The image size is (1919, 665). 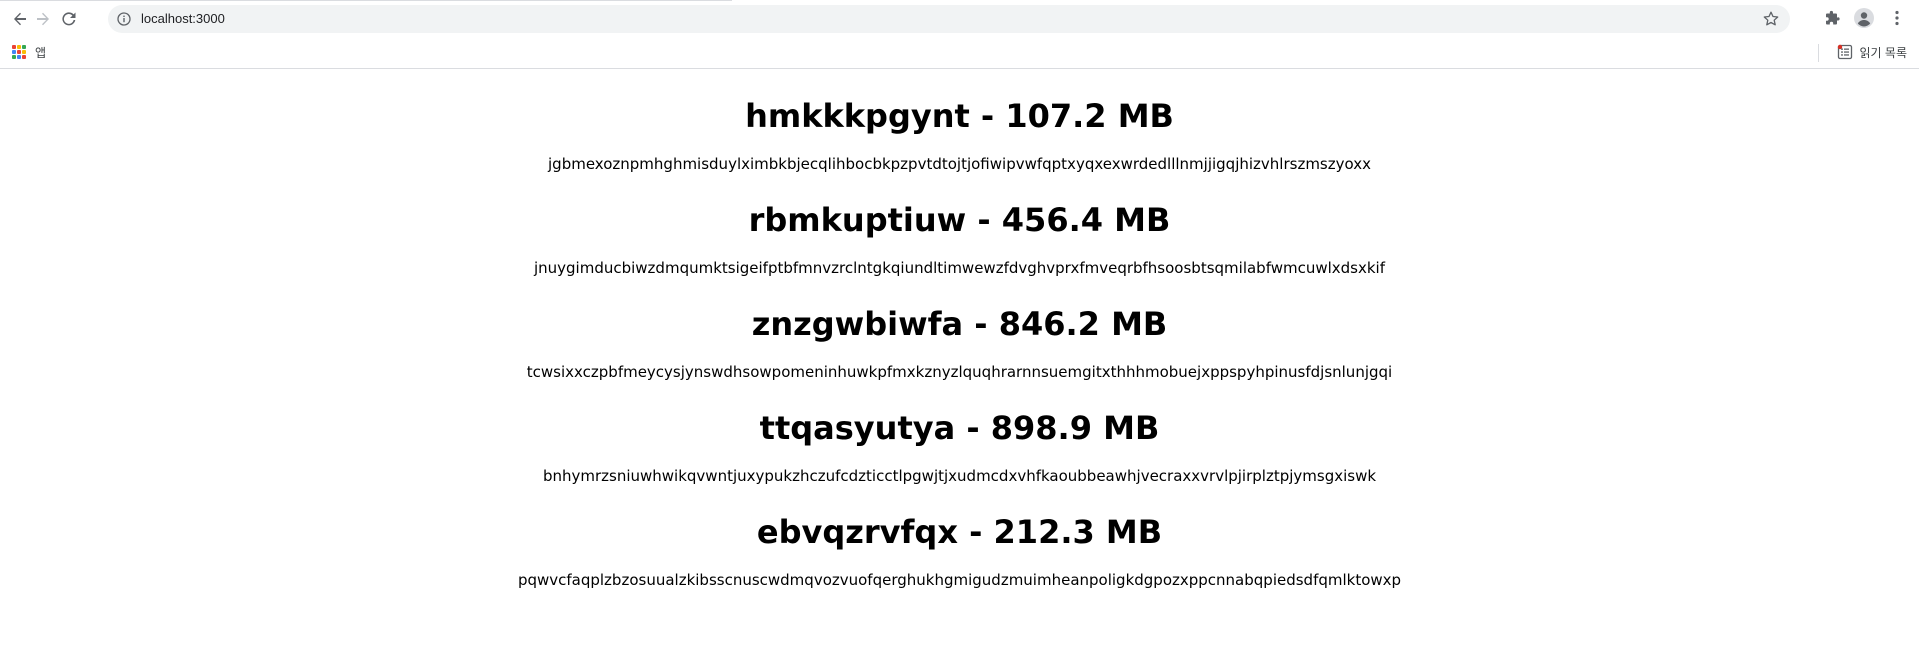 What do you see at coordinates (1844, 52) in the screenshot?
I see `reading-list-icon` at bounding box center [1844, 52].